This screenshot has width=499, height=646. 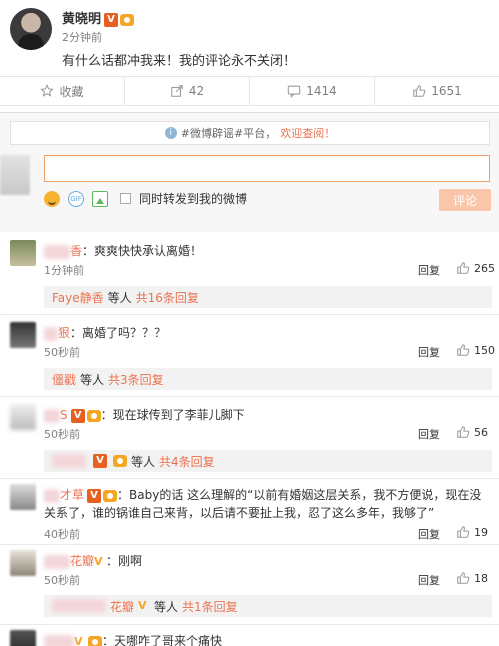 What do you see at coordinates (136, 379) in the screenshot?
I see `reply-count-link: 共3条回复` at bounding box center [136, 379].